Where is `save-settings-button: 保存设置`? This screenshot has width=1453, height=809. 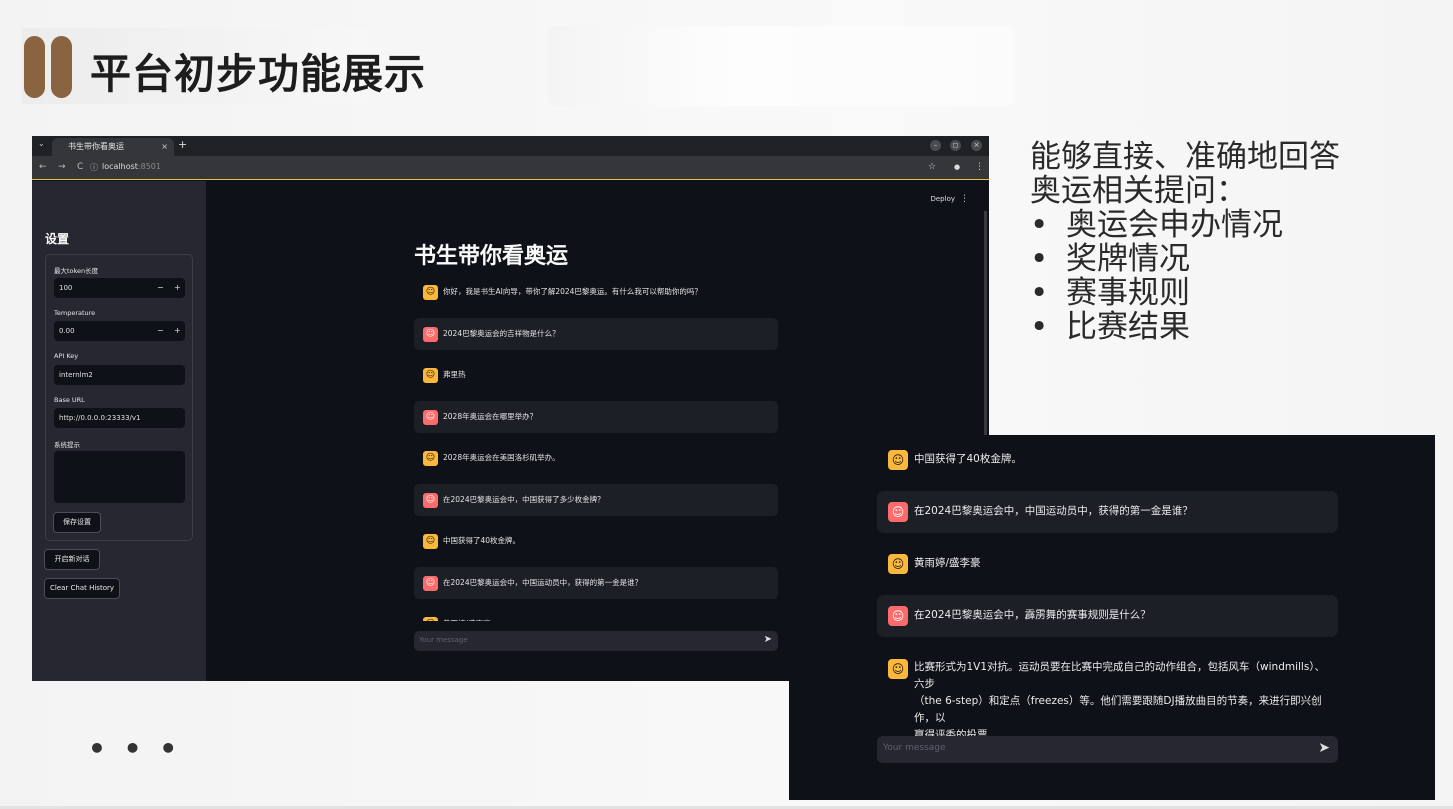
save-settings-button: 保存设置 is located at coordinates (77, 522).